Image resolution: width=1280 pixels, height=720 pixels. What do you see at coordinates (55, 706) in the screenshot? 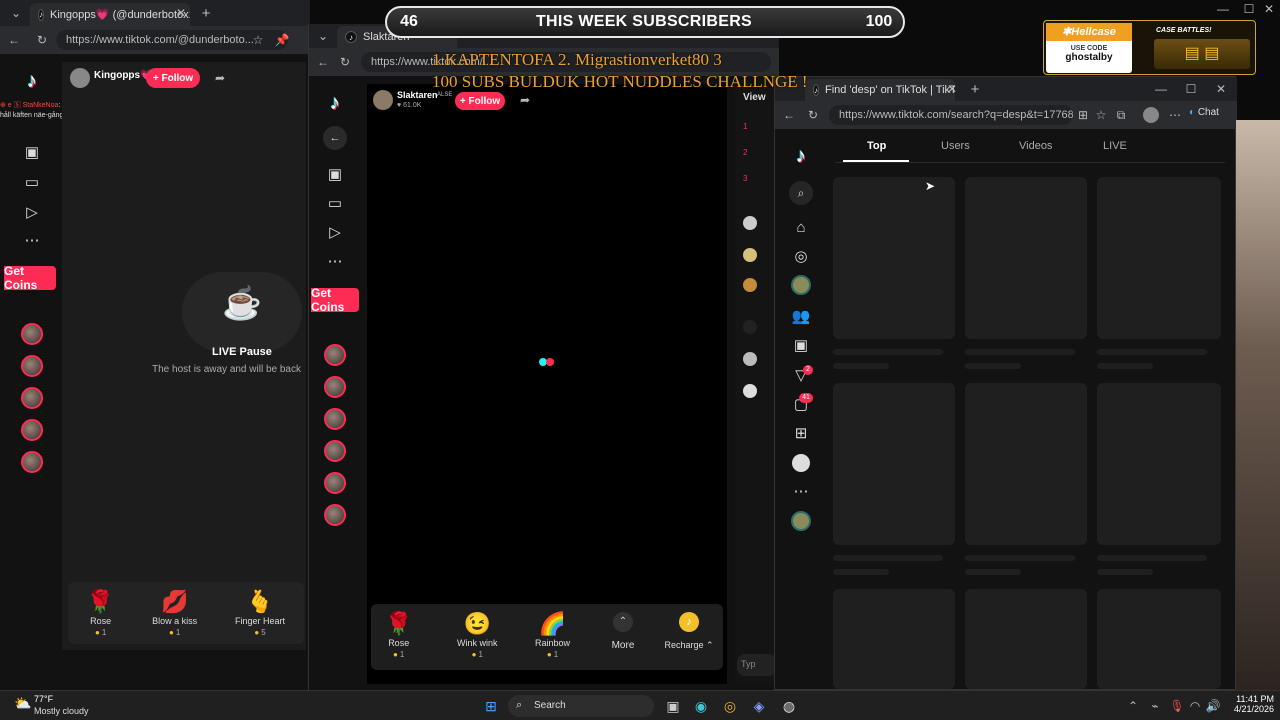
I see `weather-widget: ⛅ 77°F Mostly cloudy` at bounding box center [55, 706].